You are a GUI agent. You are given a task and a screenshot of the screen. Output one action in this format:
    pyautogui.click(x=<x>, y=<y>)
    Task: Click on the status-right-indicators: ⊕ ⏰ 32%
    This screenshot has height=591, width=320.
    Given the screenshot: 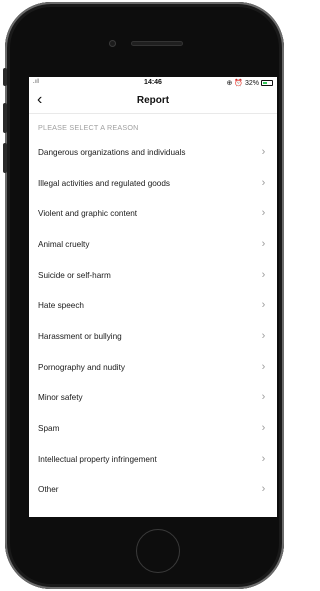 What is the action you would take?
    pyautogui.click(x=250, y=83)
    